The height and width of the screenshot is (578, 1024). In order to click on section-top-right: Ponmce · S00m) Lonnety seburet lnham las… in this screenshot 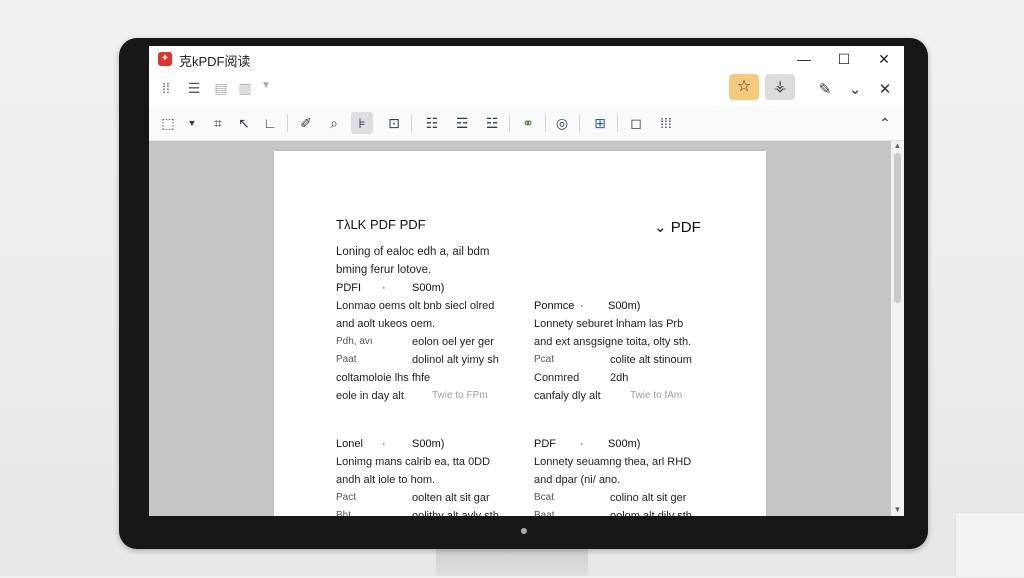, I will do `click(624, 351)`.